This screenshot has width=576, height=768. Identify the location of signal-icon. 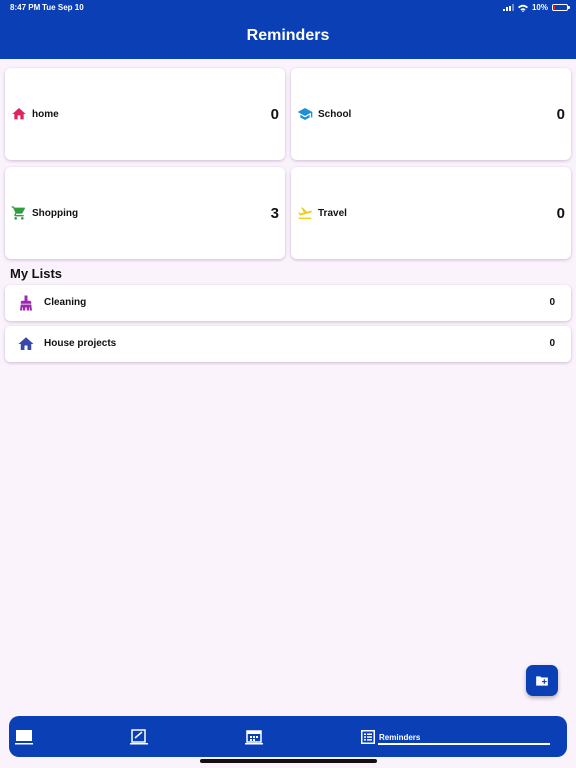
(508, 7).